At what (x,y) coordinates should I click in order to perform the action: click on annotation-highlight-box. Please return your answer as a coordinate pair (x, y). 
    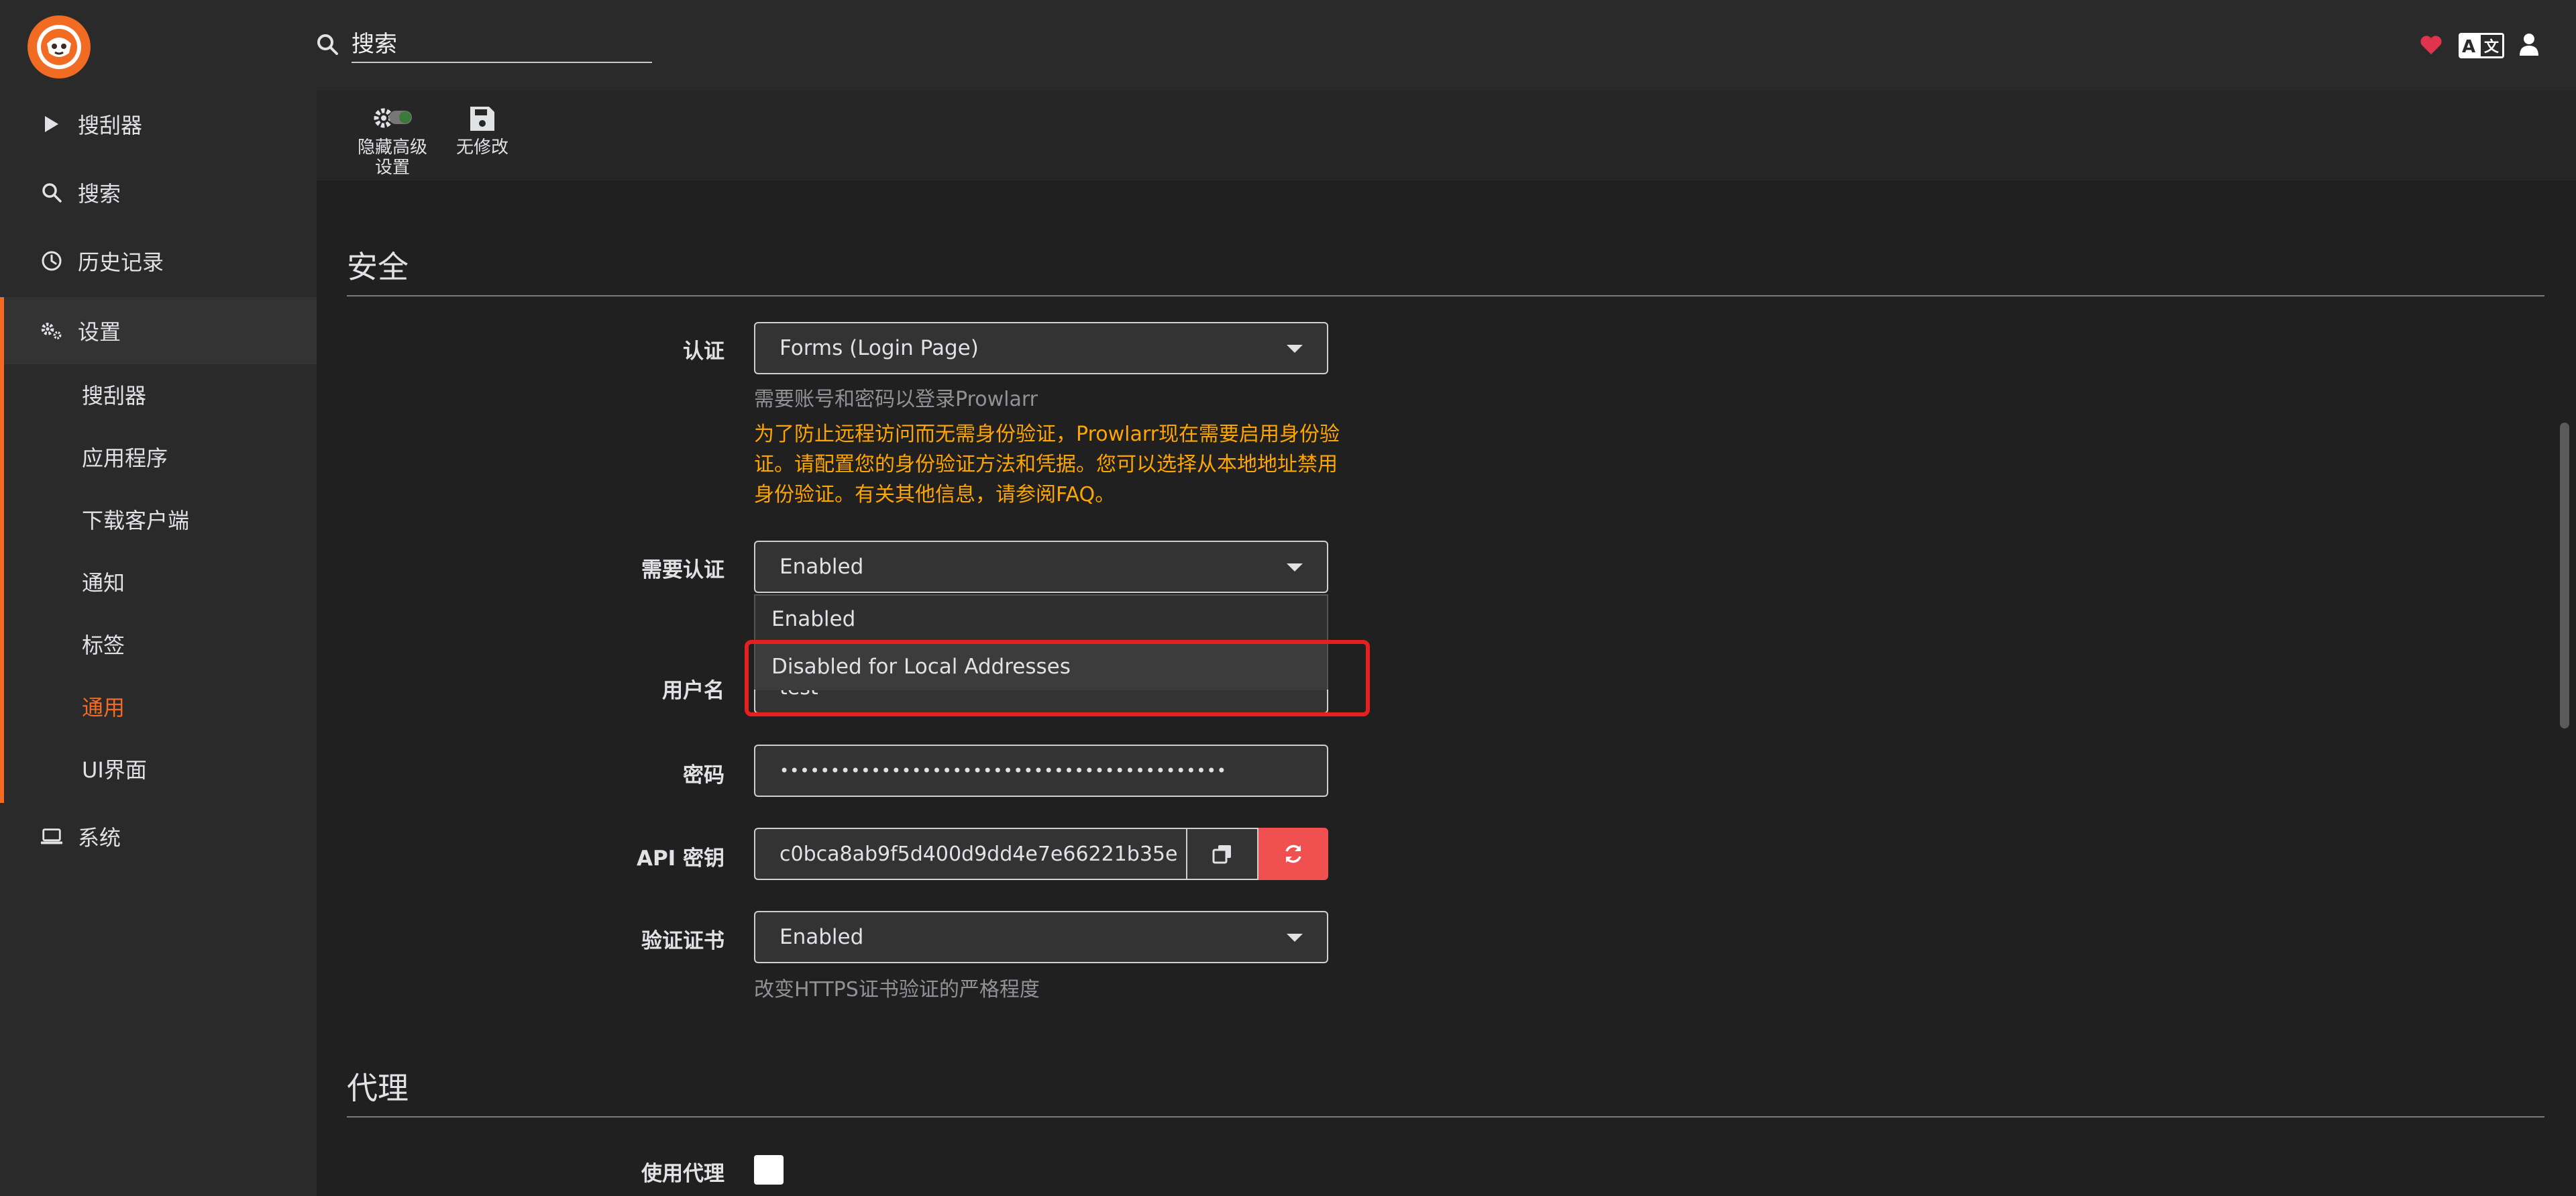
    Looking at the image, I should click on (1057, 678).